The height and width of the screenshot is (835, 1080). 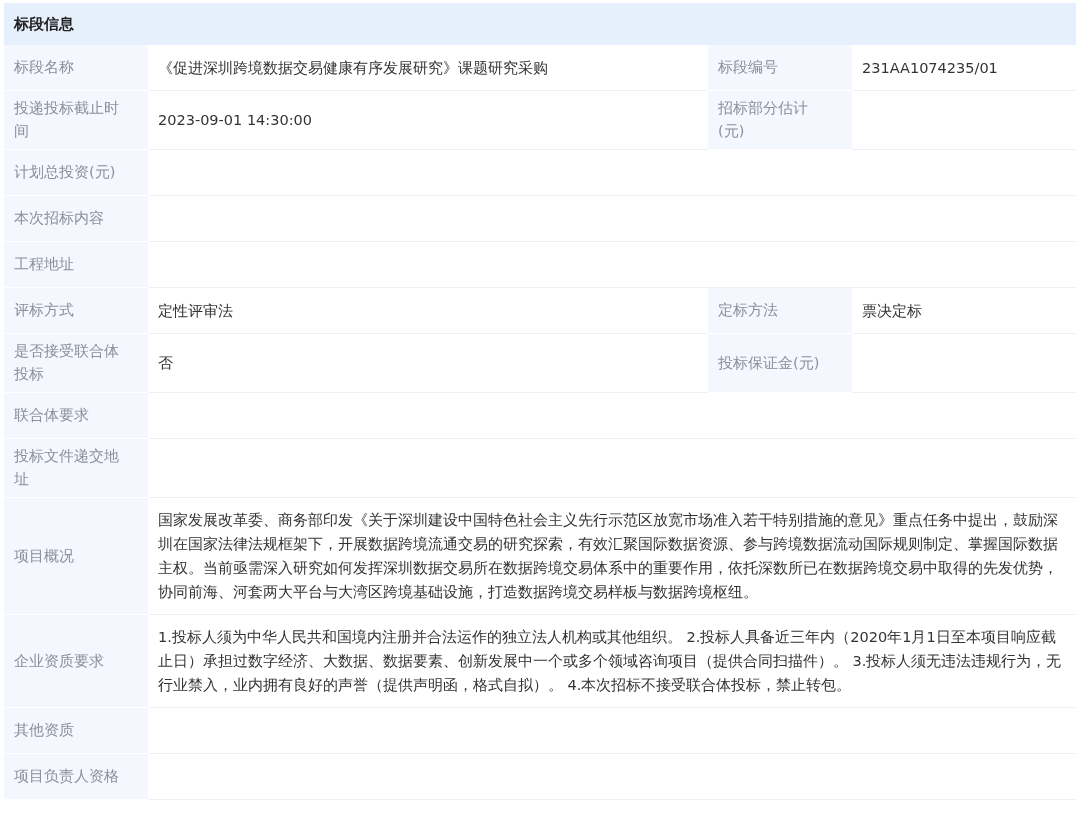 What do you see at coordinates (540, 24) in the screenshot?
I see `section-header: 标段信息` at bounding box center [540, 24].